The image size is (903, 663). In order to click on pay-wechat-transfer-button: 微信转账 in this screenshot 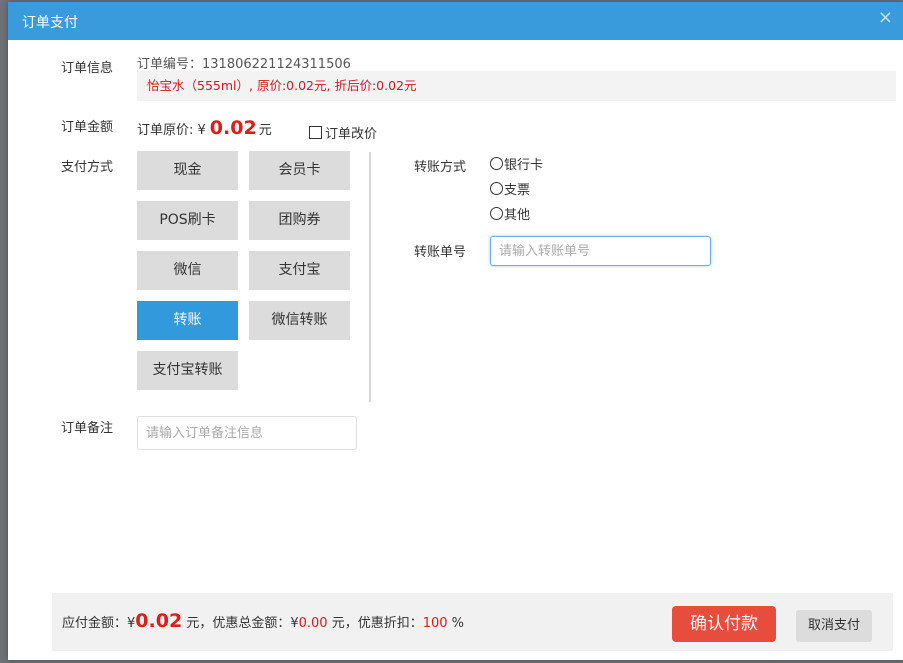, I will do `click(299, 320)`.